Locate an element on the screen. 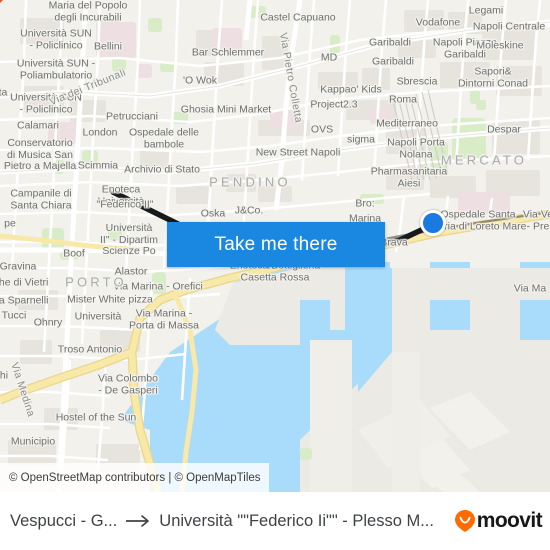 The width and height of the screenshot is (550, 550). moovit-wordmark: moovit is located at coordinates (509, 520).